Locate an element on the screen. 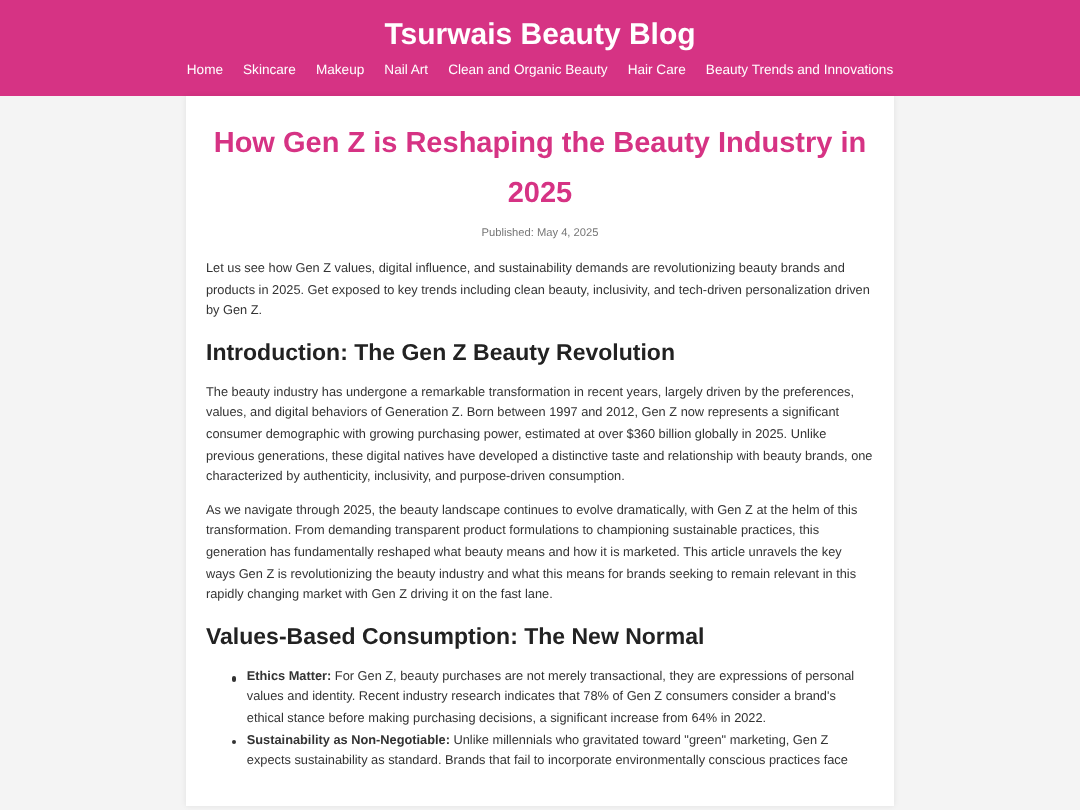 The width and height of the screenshot is (1080, 810). site-title: Tsurwais Beauty Blog is located at coordinates (540, 35).